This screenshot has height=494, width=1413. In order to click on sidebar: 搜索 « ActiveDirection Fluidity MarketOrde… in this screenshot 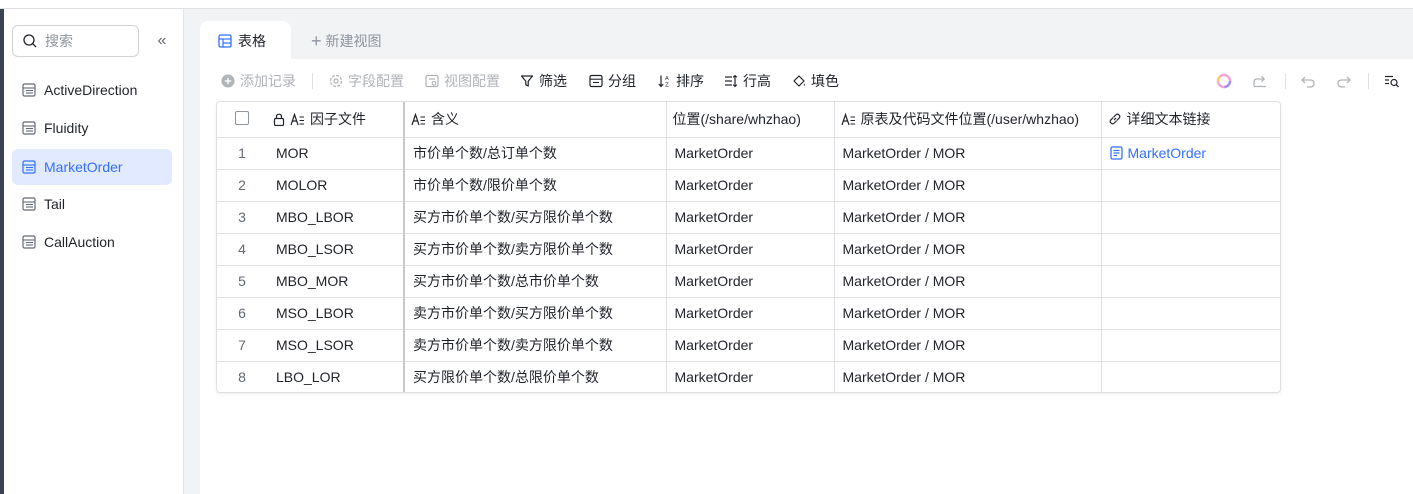, I will do `click(94, 251)`.